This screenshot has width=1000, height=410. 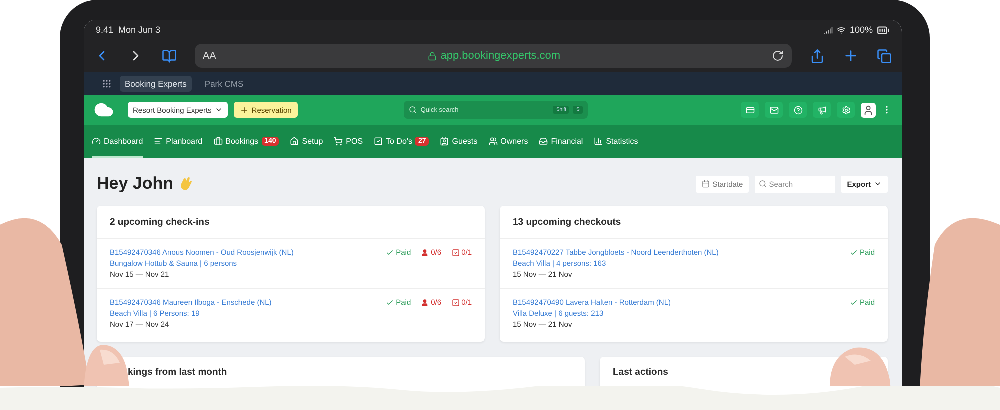 I want to click on card-title: kings from last month, so click(x=177, y=373).